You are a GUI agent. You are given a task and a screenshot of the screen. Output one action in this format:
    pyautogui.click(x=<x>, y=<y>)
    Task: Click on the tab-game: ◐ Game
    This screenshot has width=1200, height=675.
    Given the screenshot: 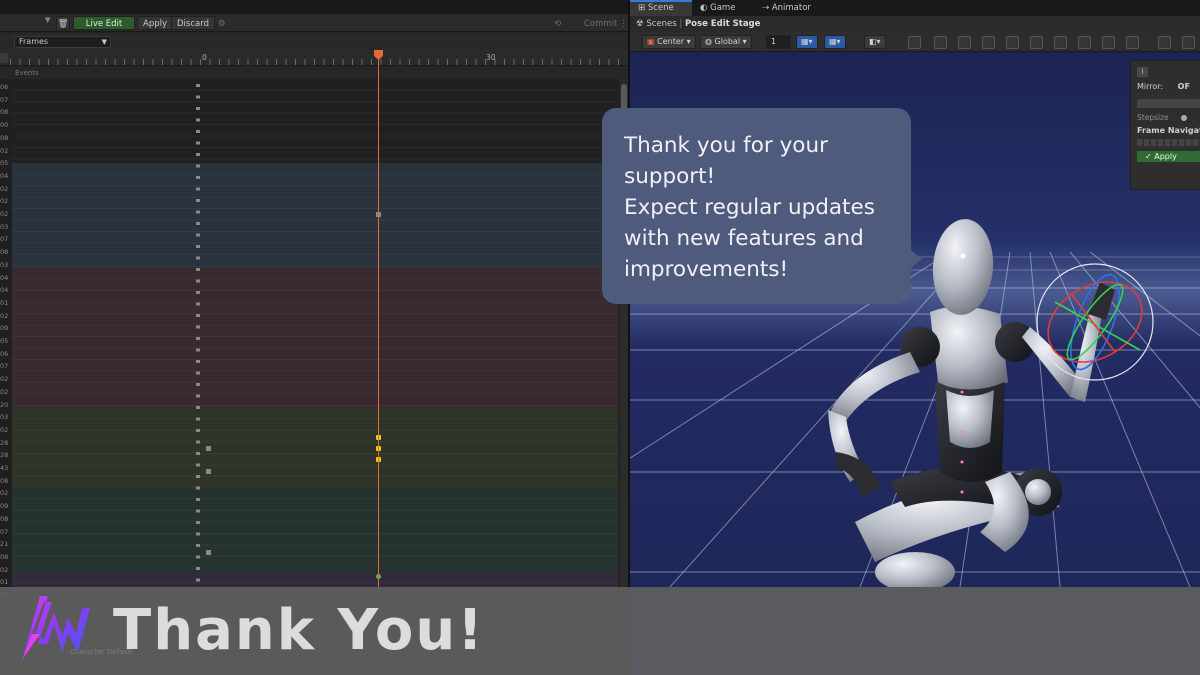 What is the action you would take?
    pyautogui.click(x=721, y=8)
    